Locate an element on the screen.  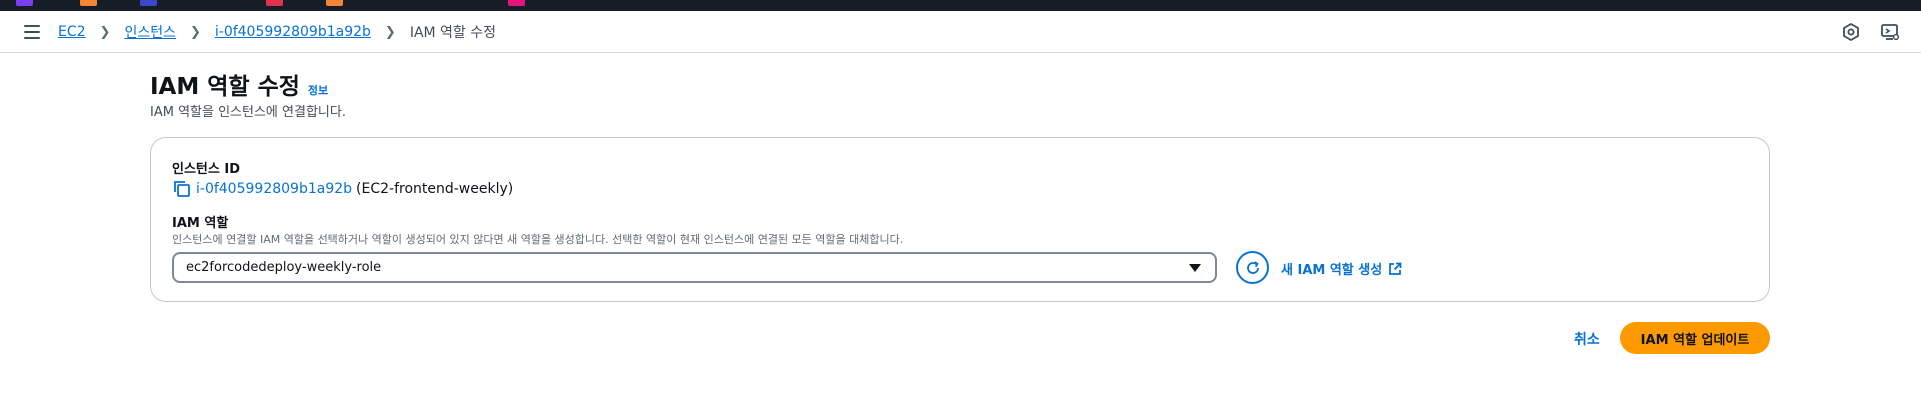
instance-name: (EC2-frontend-weekly) is located at coordinates (435, 189).